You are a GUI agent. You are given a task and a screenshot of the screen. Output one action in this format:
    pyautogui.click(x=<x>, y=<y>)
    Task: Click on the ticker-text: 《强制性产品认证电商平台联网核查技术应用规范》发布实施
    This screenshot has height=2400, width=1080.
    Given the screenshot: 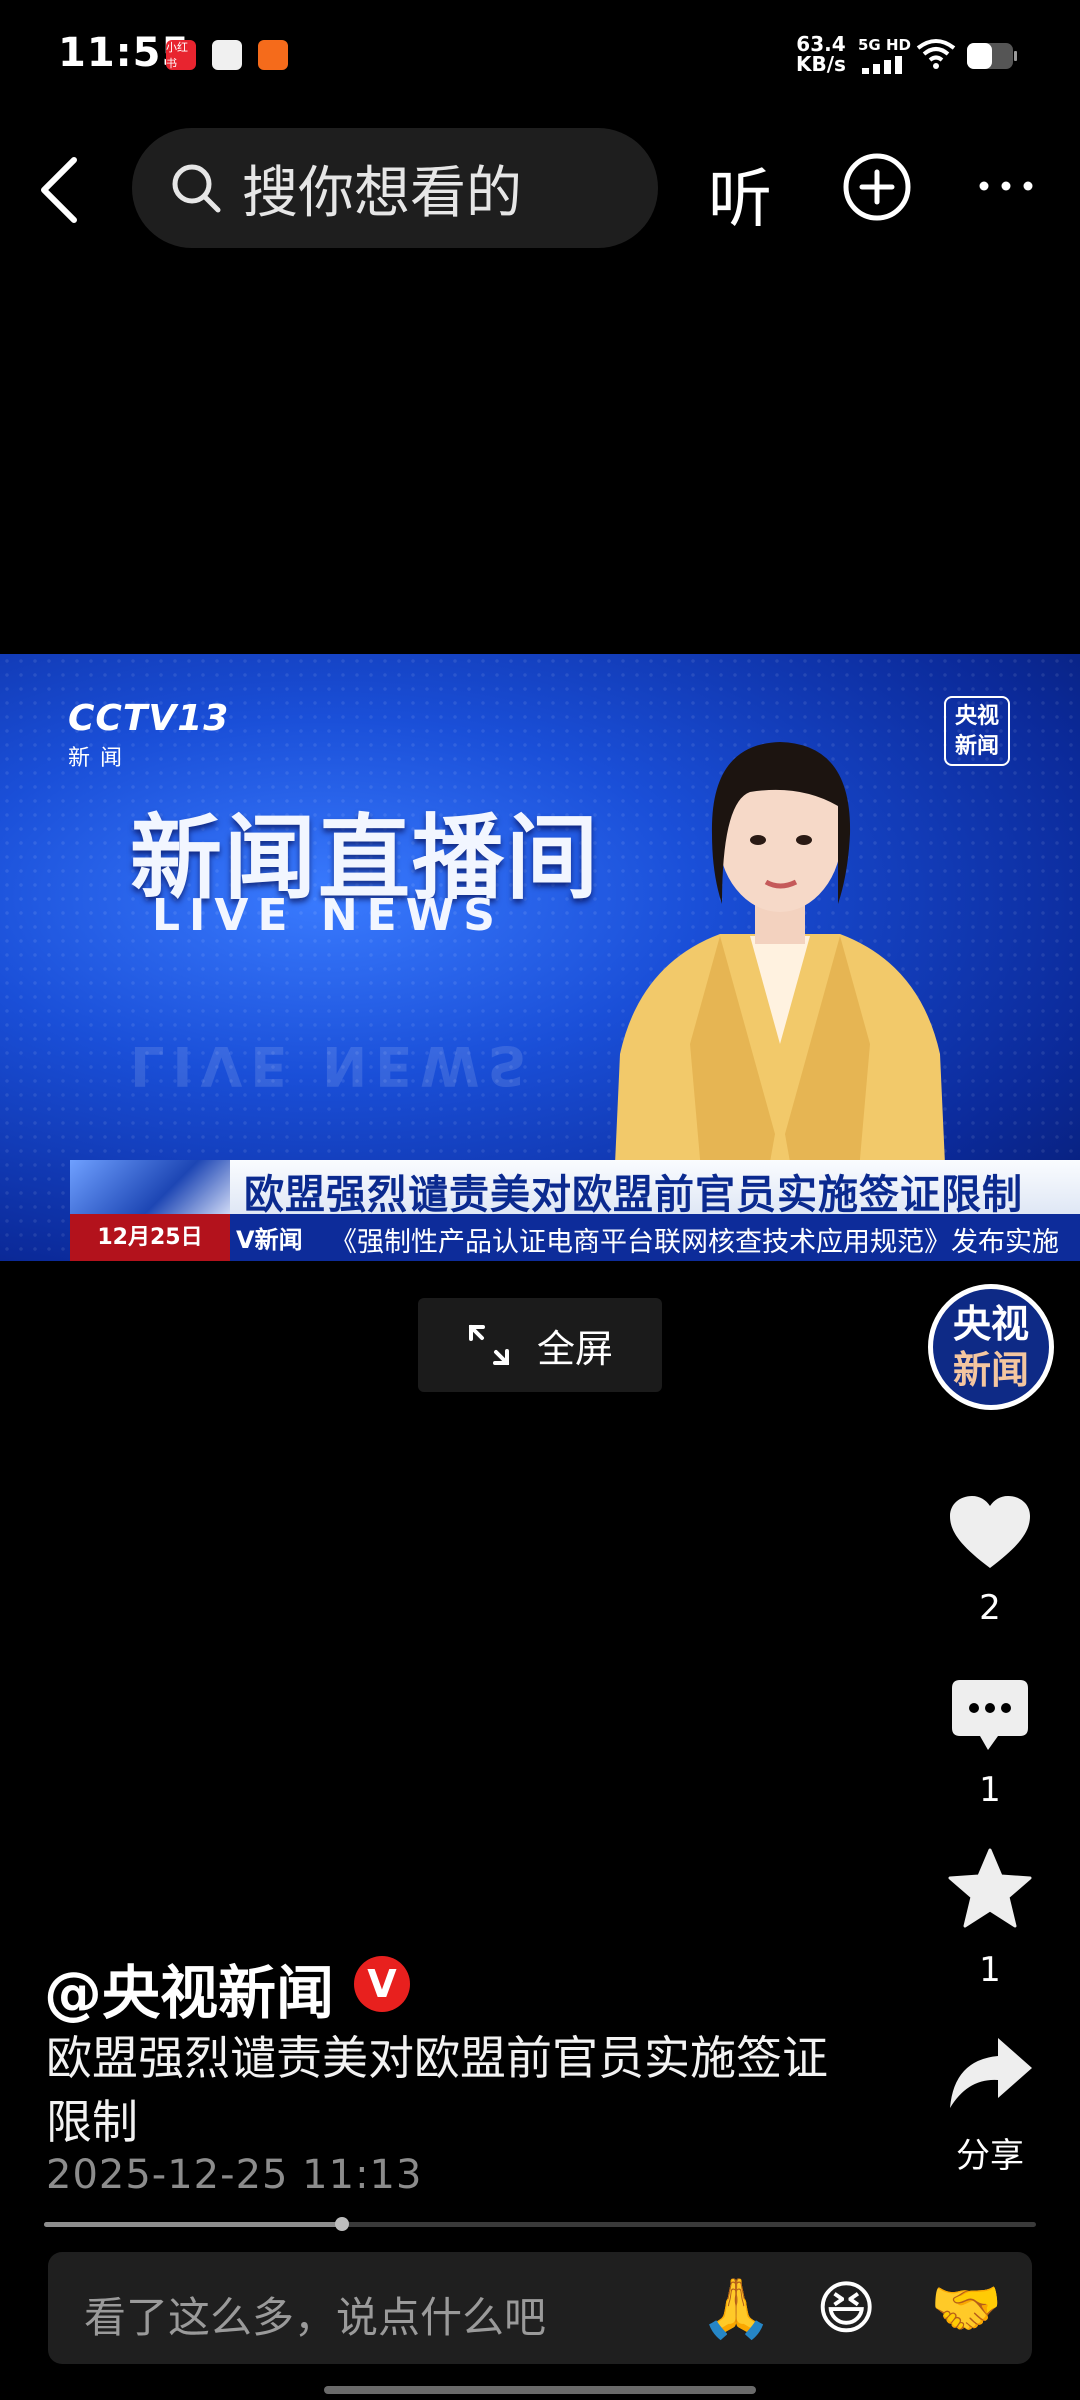 What is the action you would take?
    pyautogui.click(x=694, y=1242)
    